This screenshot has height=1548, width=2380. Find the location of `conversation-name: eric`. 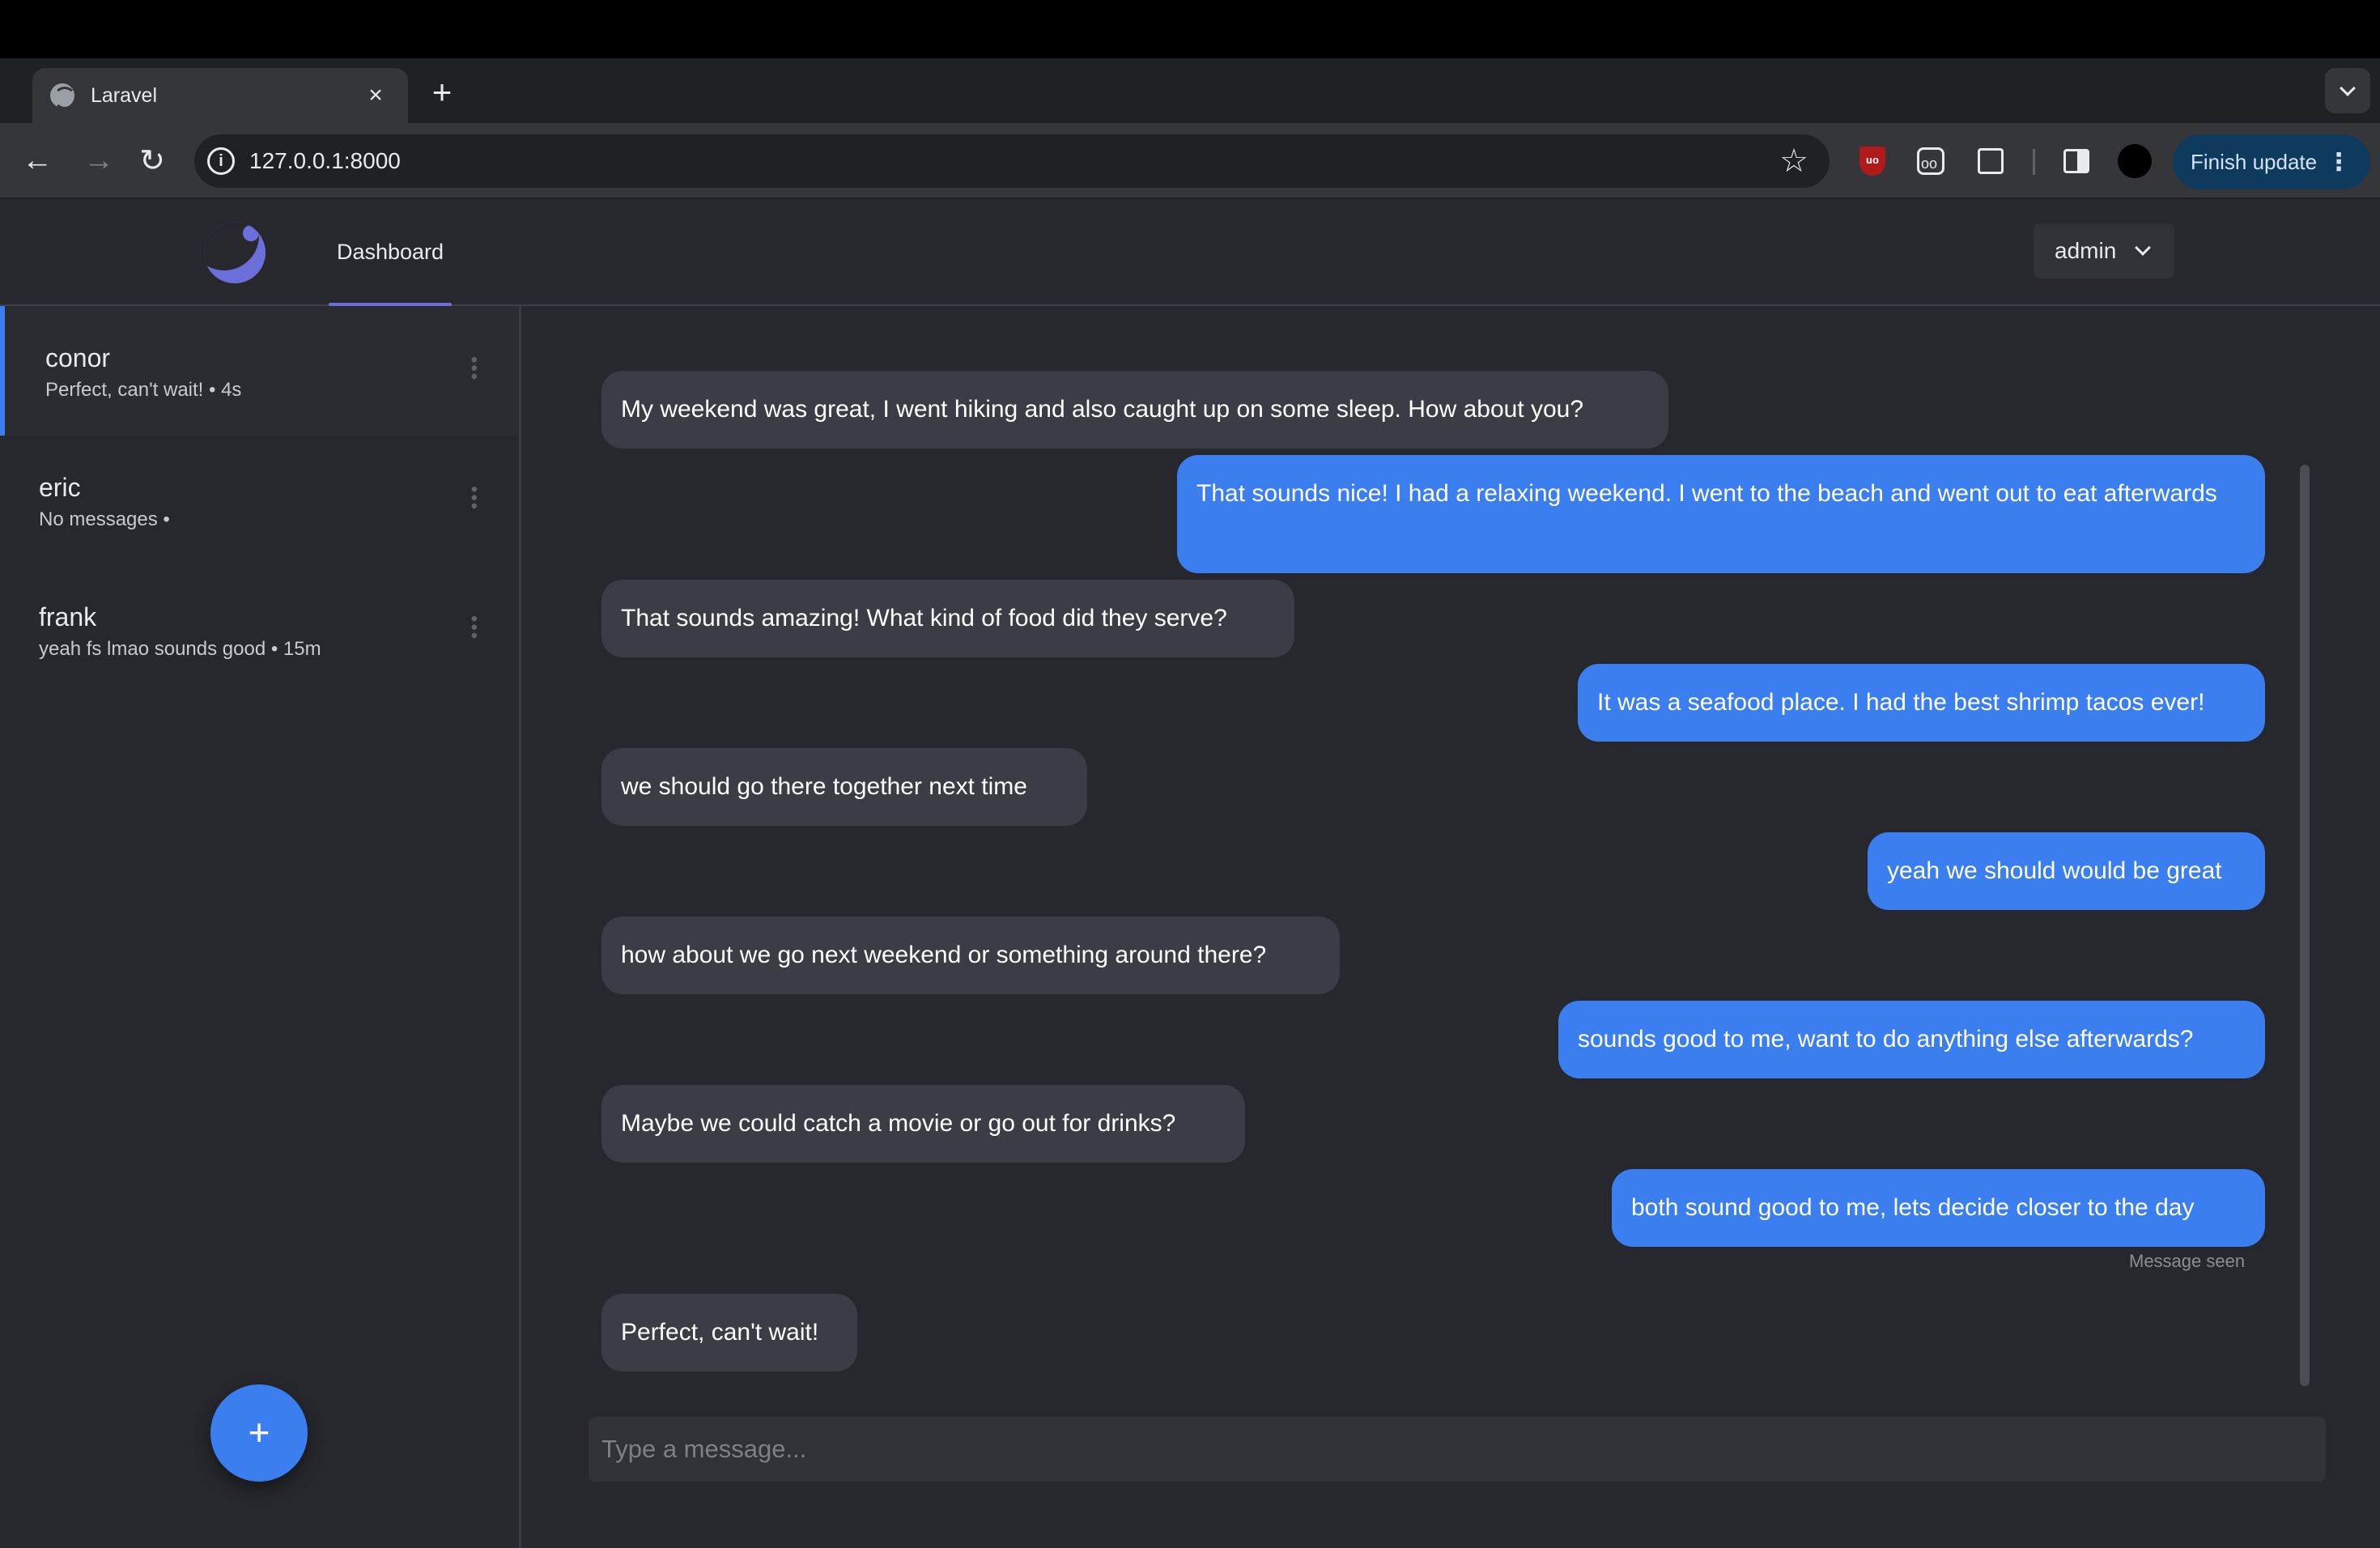

conversation-name: eric is located at coordinates (60, 487).